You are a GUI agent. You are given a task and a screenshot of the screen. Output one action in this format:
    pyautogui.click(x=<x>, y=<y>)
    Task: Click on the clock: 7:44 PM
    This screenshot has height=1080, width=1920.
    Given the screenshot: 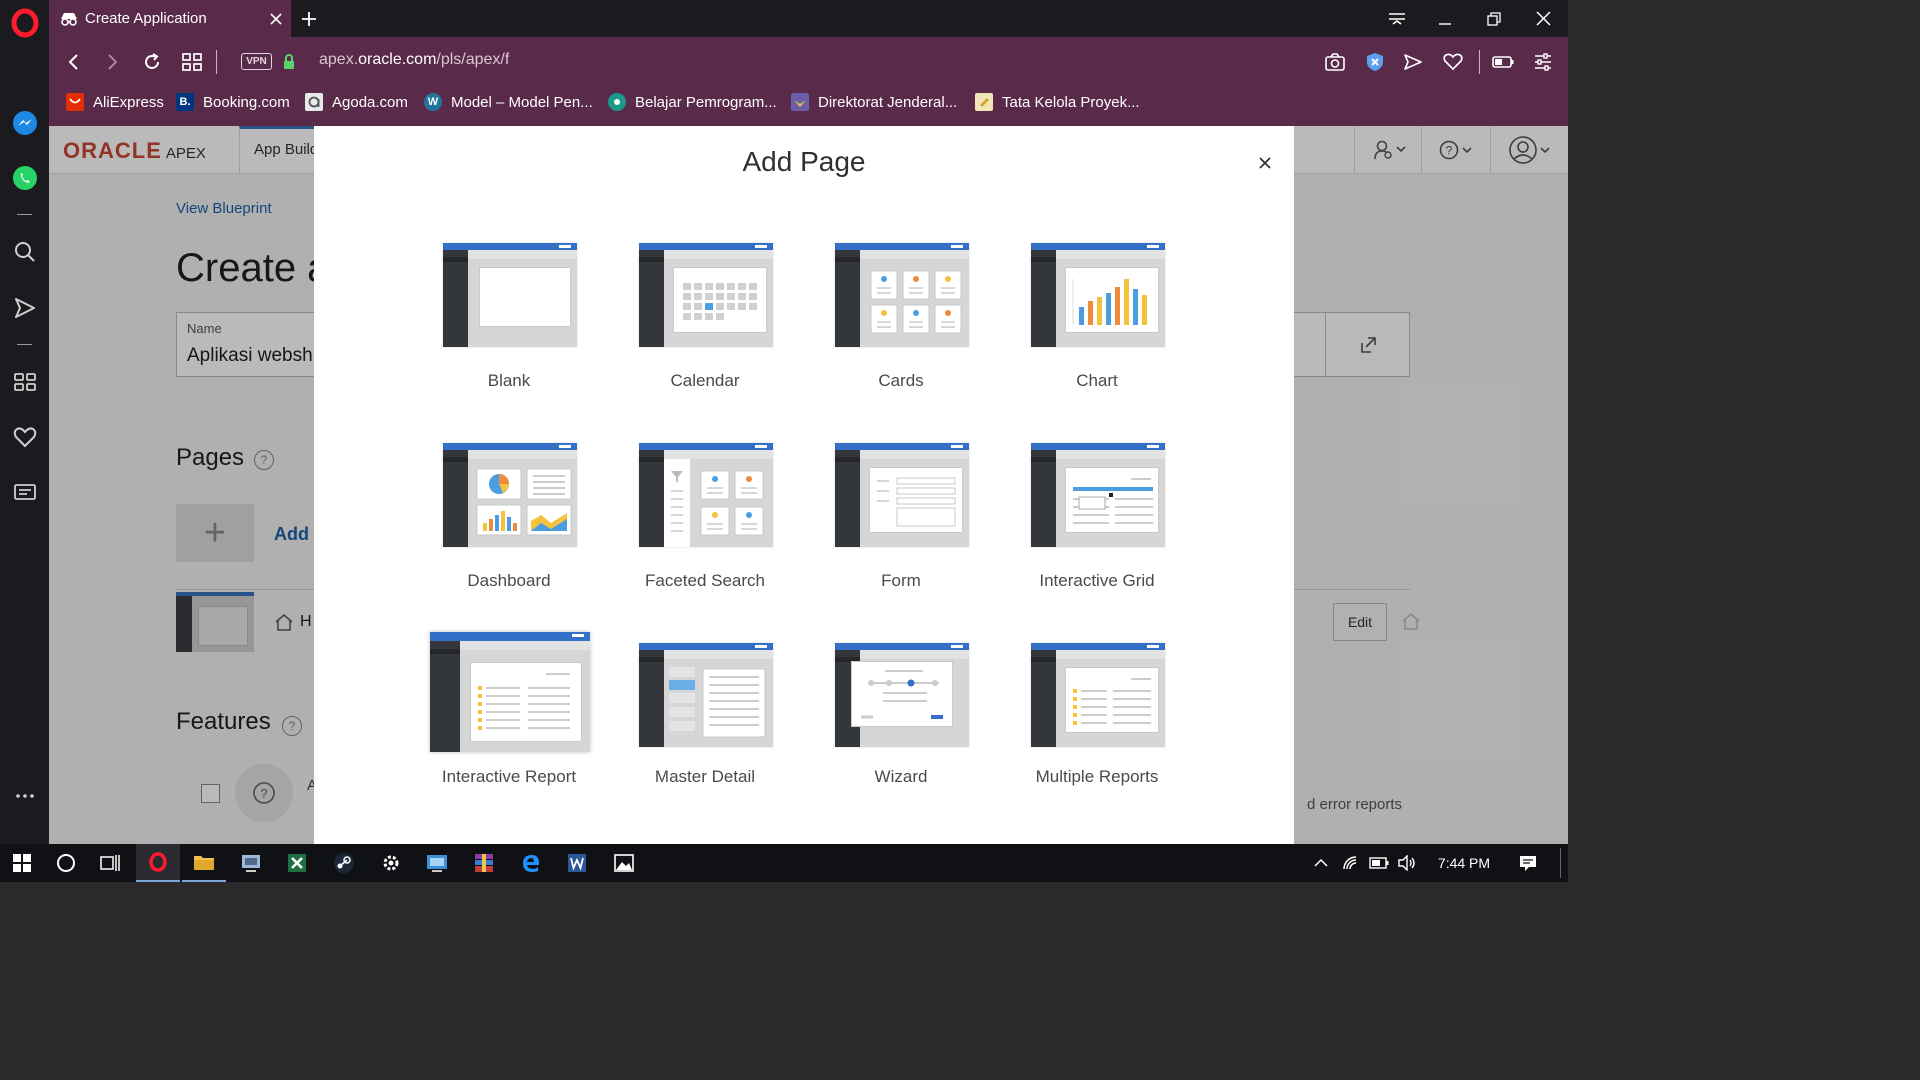 What is the action you would take?
    pyautogui.click(x=1464, y=863)
    